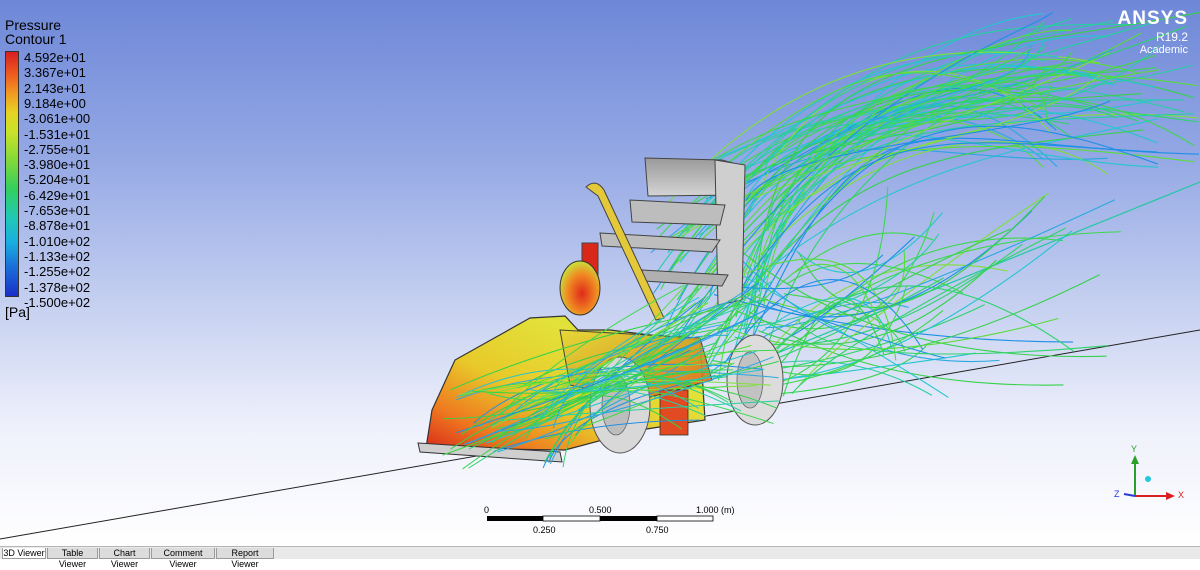 The width and height of the screenshot is (1200, 570). Describe the element at coordinates (600, 518) in the screenshot. I see `scale-bar` at that location.